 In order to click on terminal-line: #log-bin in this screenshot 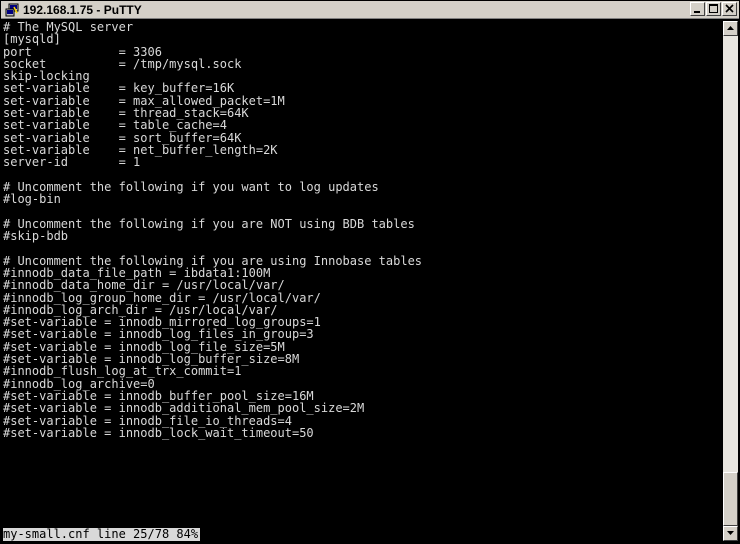, I will do `click(32, 199)`.